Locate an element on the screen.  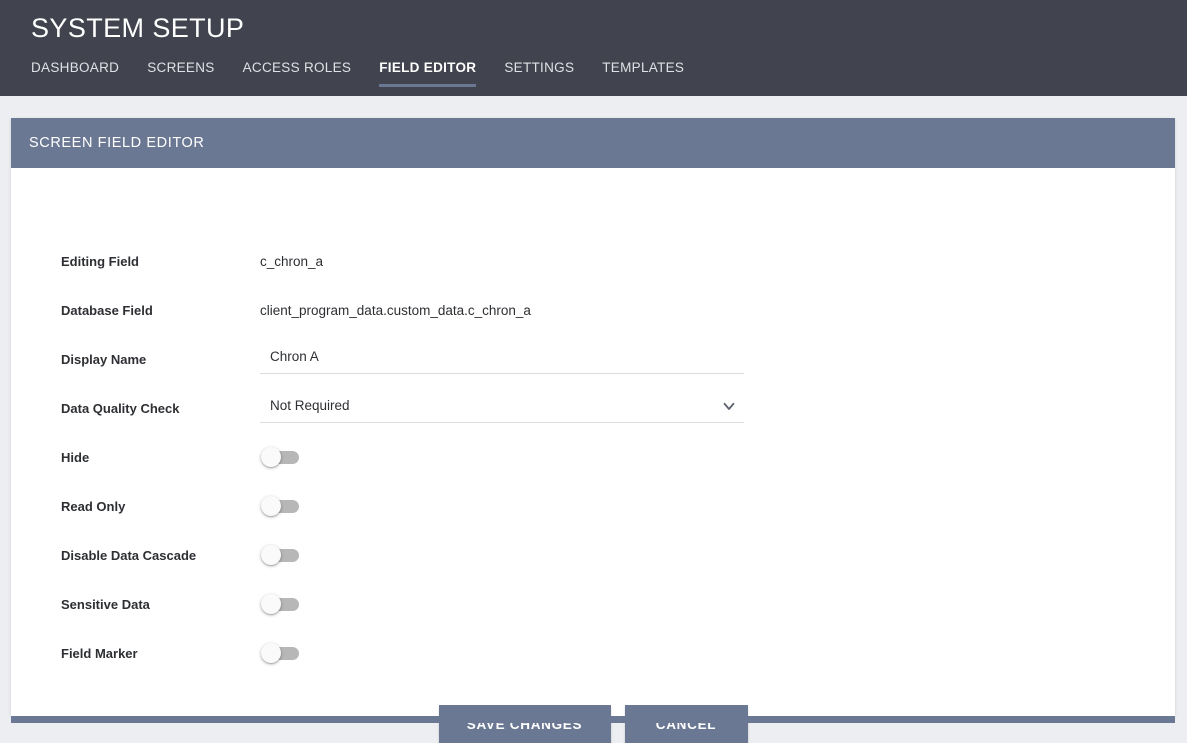
data-quality-check-select-wrap: Not Required is located at coordinates (502, 408).